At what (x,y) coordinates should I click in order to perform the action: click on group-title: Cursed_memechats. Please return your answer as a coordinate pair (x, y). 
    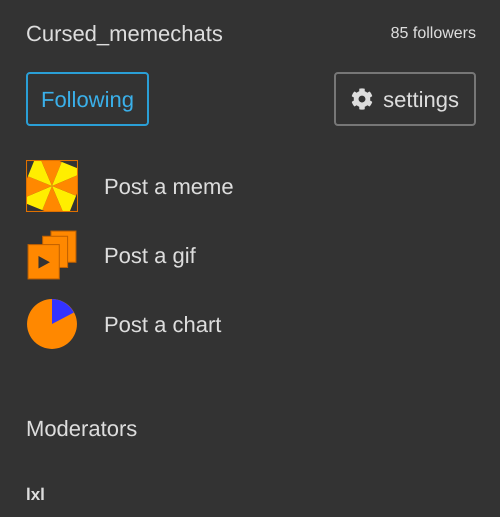
    Looking at the image, I should click on (124, 34).